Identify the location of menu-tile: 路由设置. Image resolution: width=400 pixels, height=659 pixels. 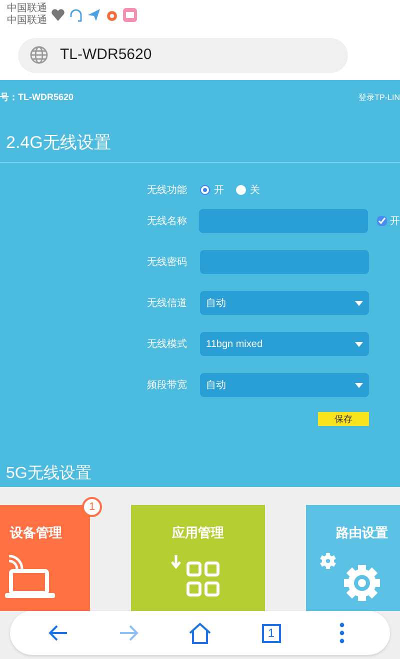
(353, 558).